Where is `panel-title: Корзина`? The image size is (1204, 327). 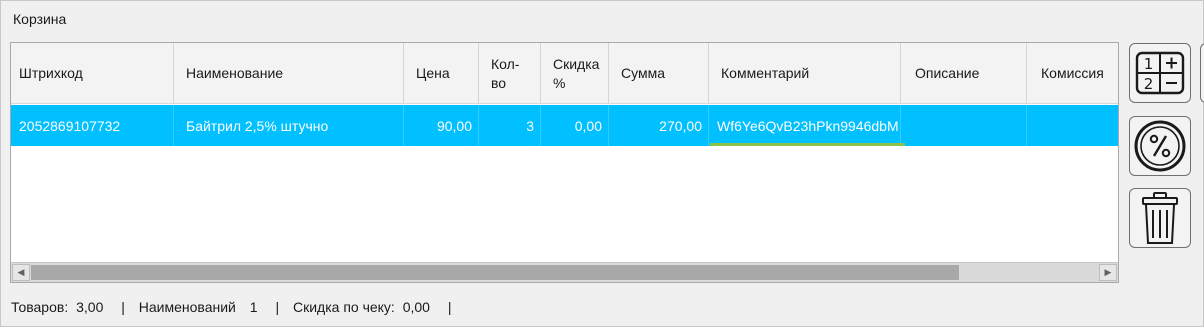
panel-title: Корзина is located at coordinates (40, 19).